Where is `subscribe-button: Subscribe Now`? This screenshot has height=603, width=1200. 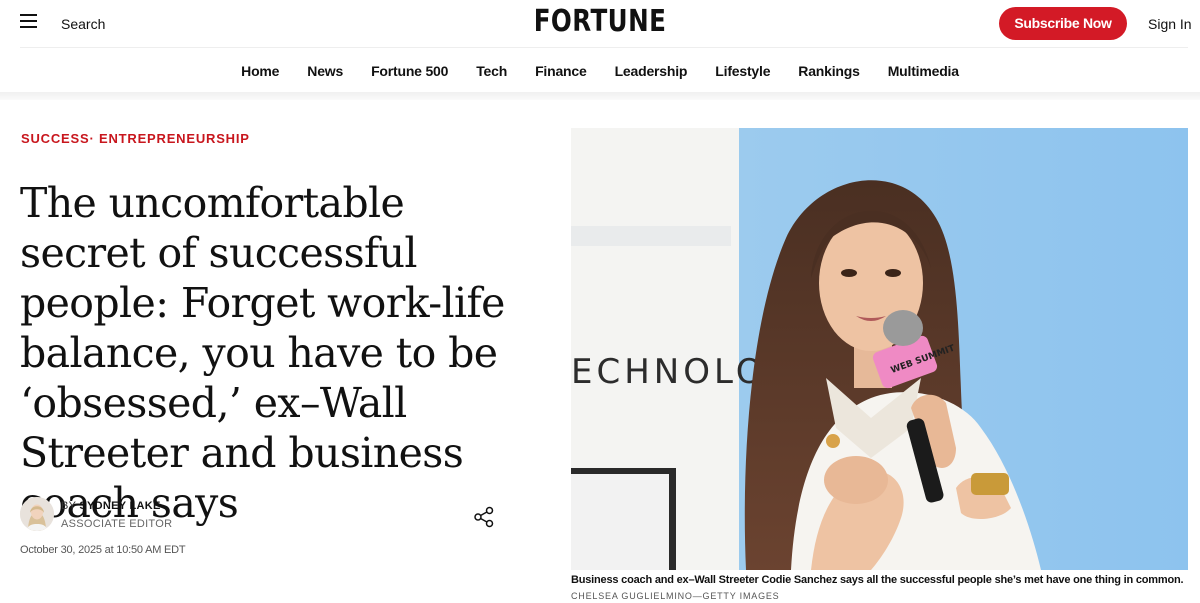 subscribe-button: Subscribe Now is located at coordinates (1063, 23).